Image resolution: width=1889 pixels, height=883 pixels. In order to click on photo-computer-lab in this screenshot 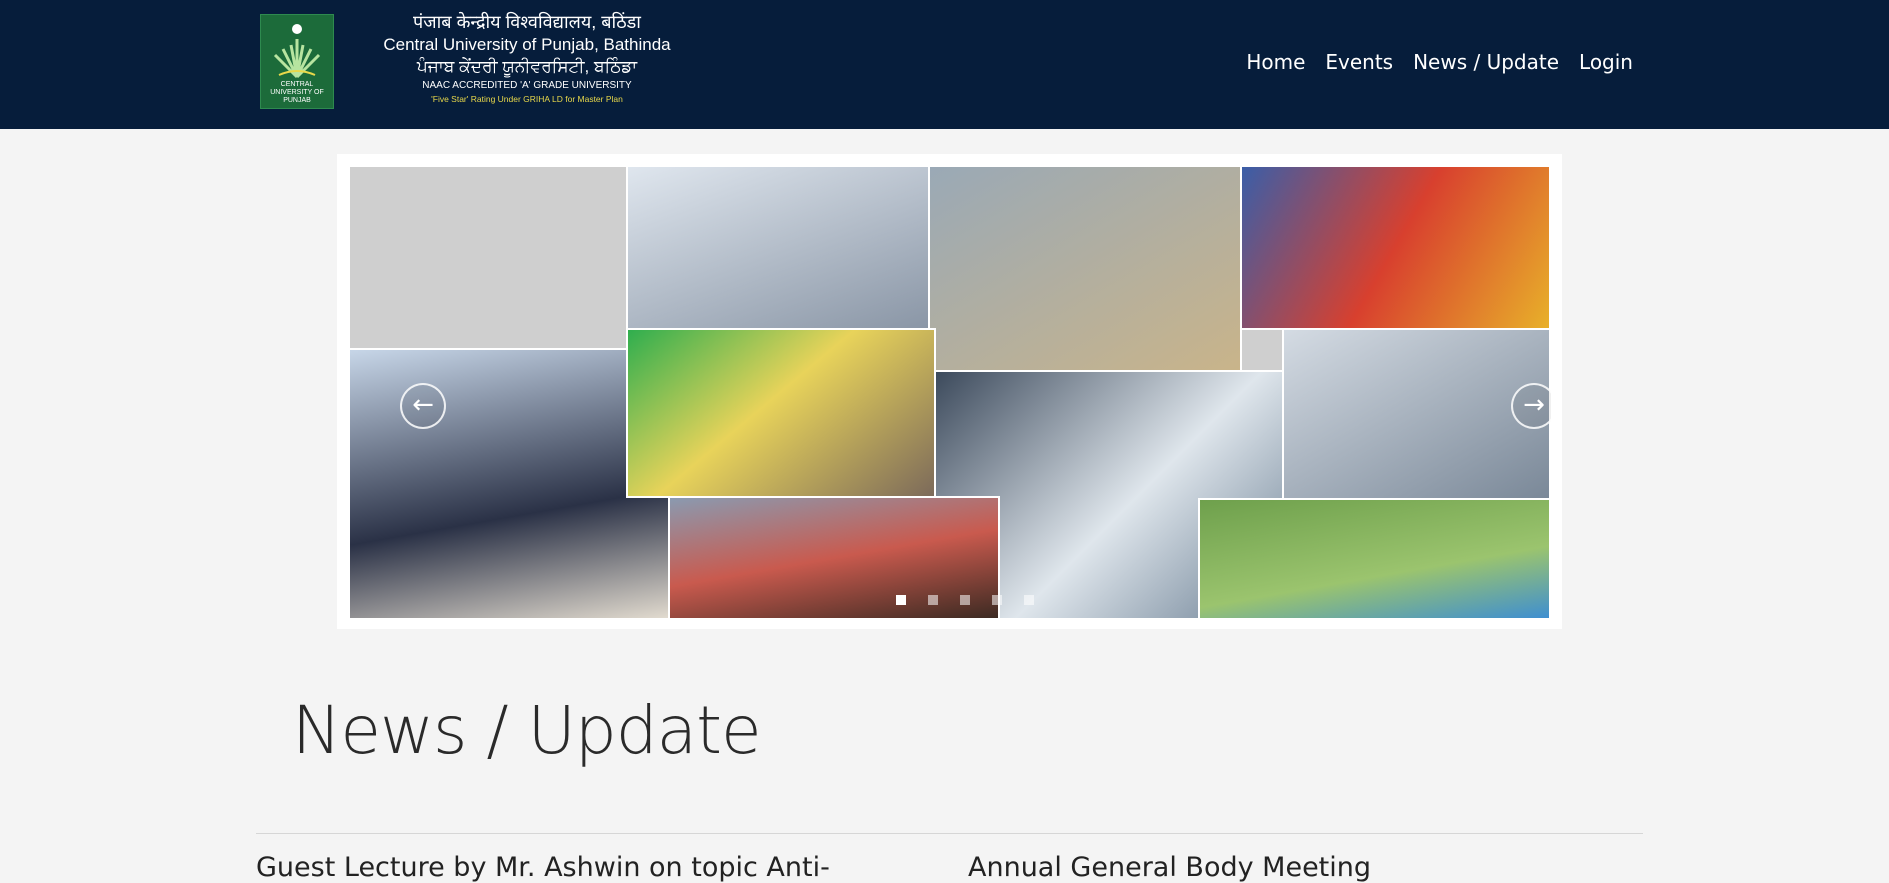, I will do `click(778, 247)`.